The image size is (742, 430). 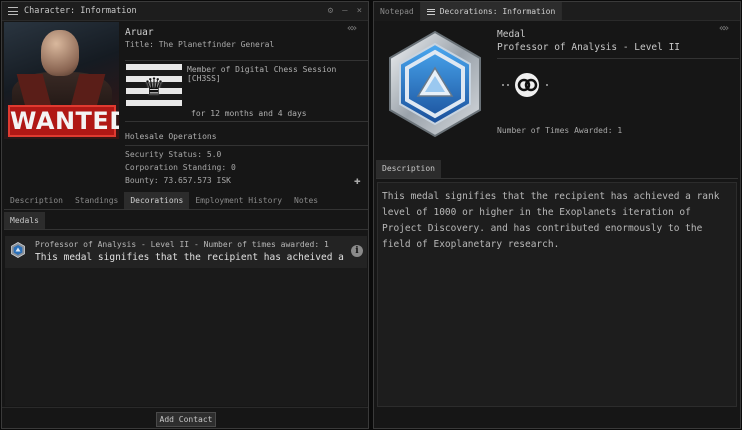 What do you see at coordinates (435, 84) in the screenshot?
I see `medal-large-icon` at bounding box center [435, 84].